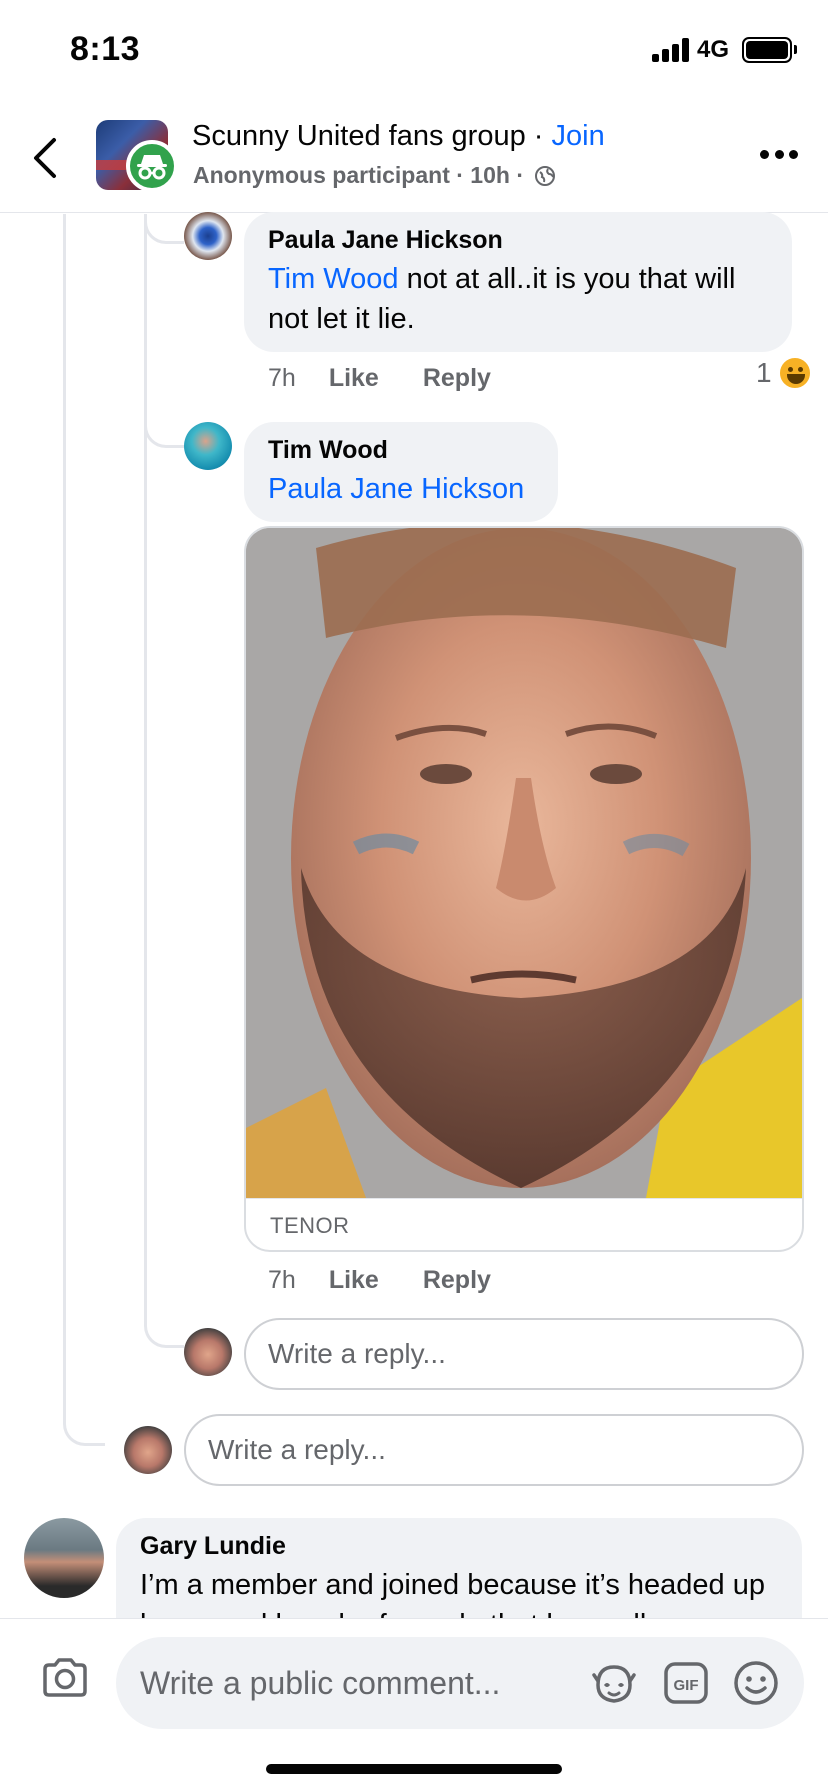 This screenshot has width=828, height=1792. I want to click on haha-reaction-icon, so click(794, 373).